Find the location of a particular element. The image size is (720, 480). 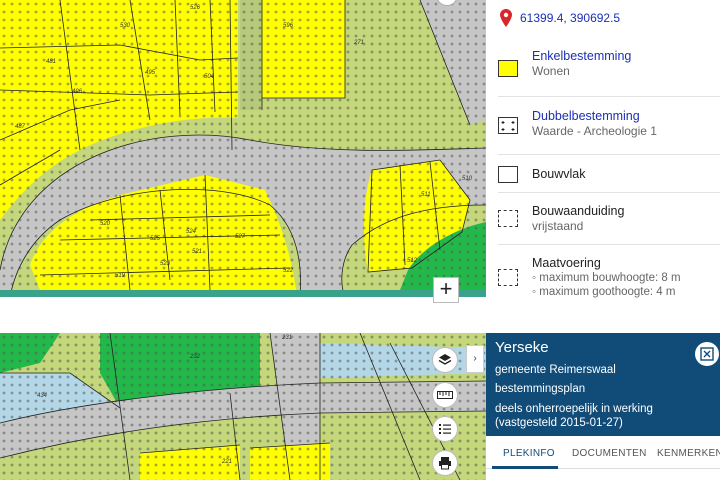

parcel-number: 520 is located at coordinates (105, 224).